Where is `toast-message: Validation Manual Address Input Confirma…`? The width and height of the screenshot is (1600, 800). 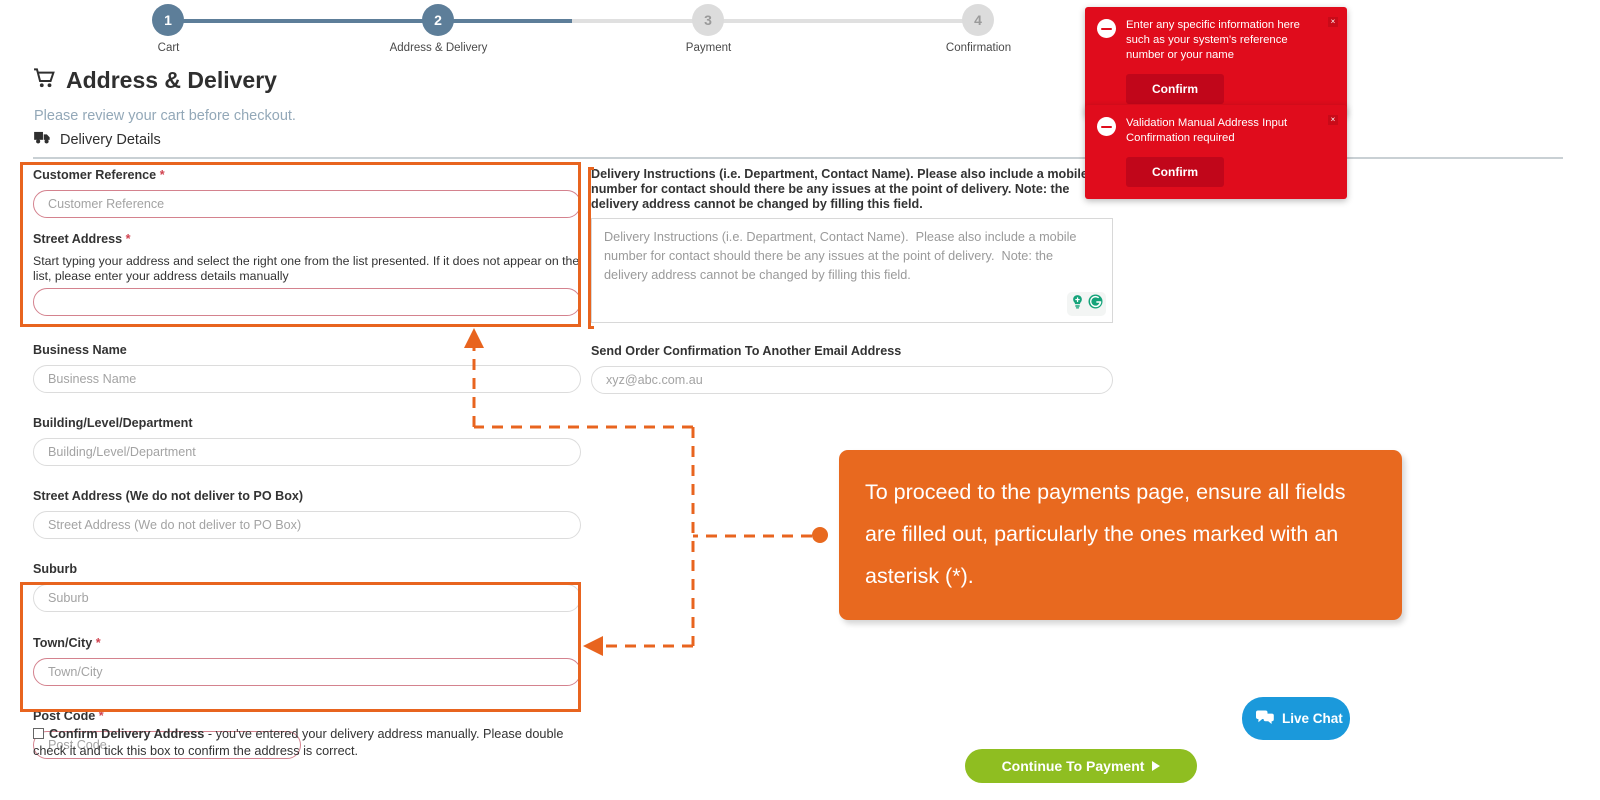
toast-message: Validation Manual Address Input Confirma… is located at coordinates (1207, 131).